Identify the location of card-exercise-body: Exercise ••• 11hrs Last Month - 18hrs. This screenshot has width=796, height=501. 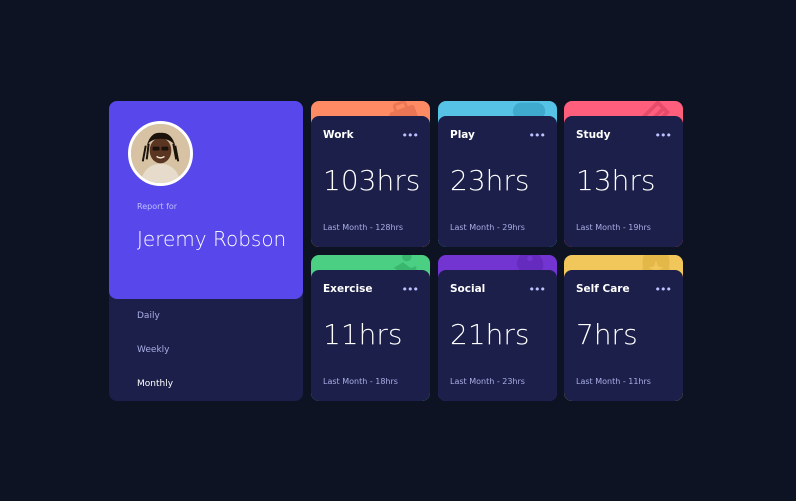
(370, 335).